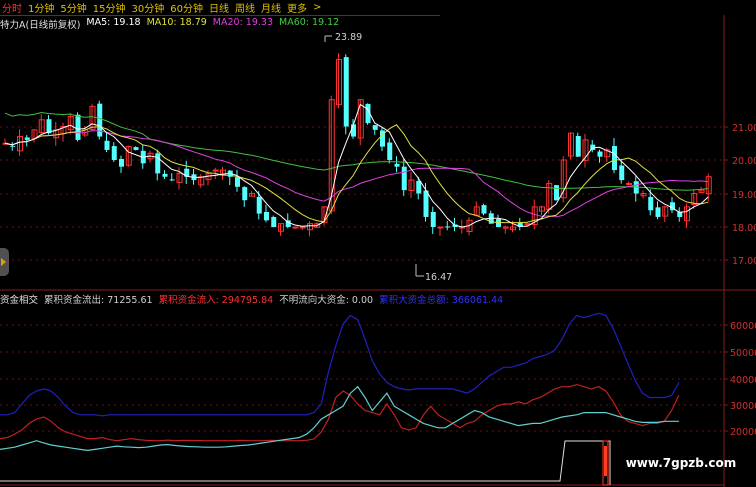 This screenshot has height=487, width=756. What do you see at coordinates (305, 462) in the screenshot?
I see `unknown-fund-line` at bounding box center [305, 462].